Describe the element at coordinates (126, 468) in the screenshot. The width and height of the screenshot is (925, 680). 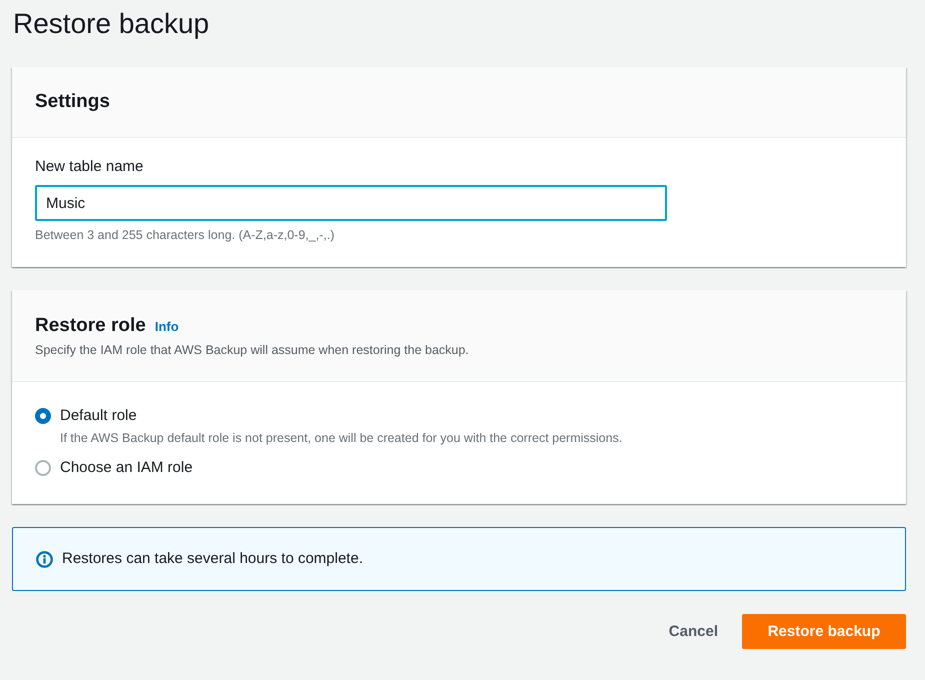
I see `radio-label: Choose an IAM role` at that location.